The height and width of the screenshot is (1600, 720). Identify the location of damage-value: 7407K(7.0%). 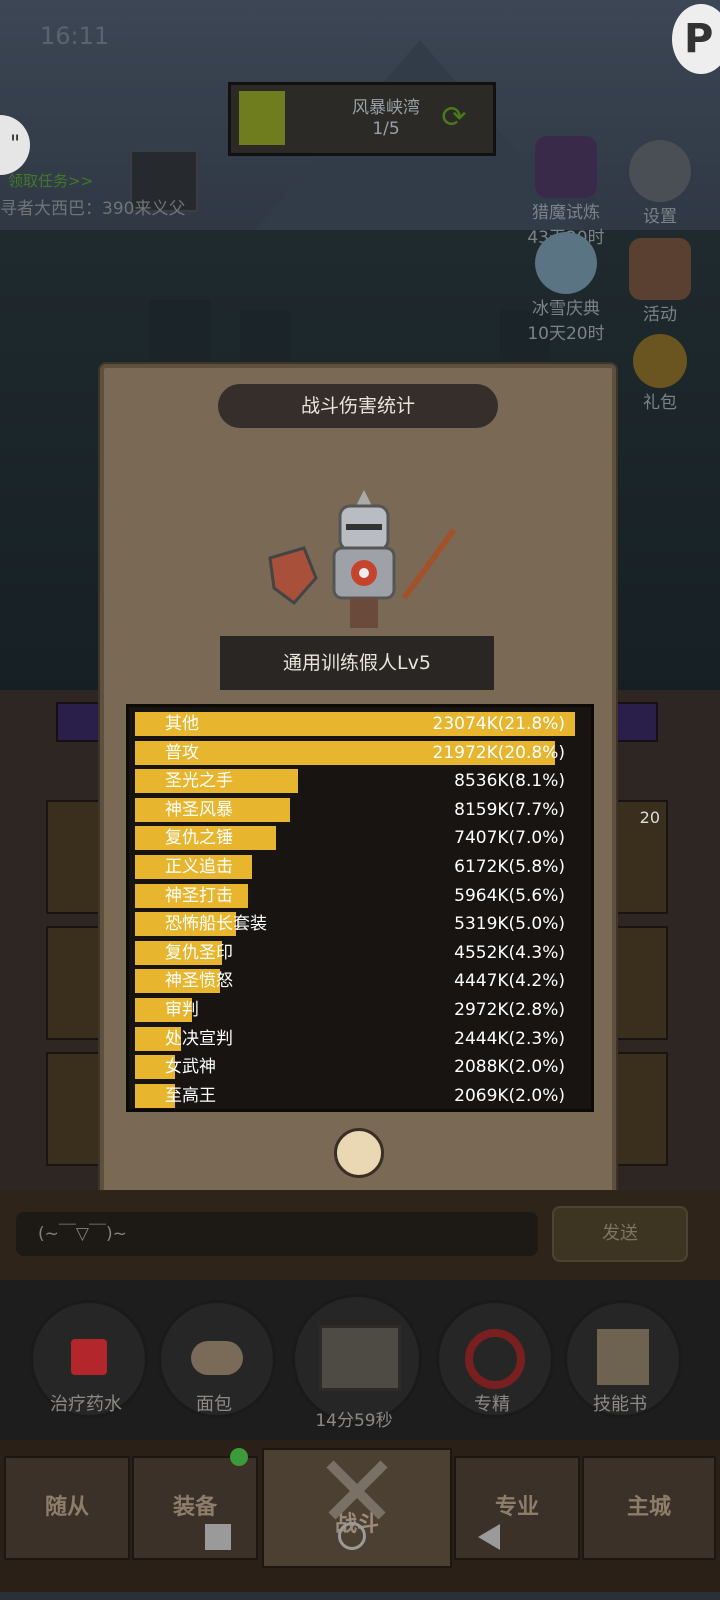
(509, 838).